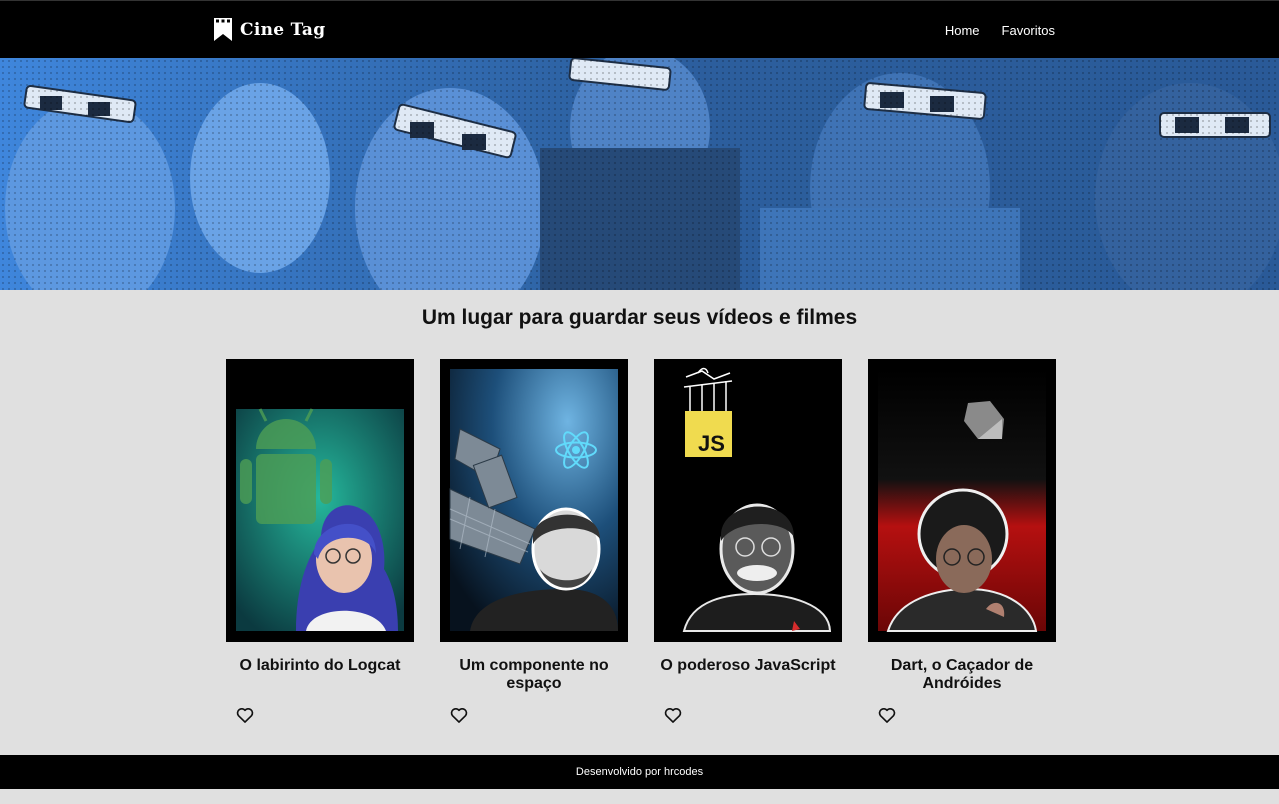 The height and width of the screenshot is (804, 1279). What do you see at coordinates (283, 29) in the screenshot?
I see `logo-text: Cine Tag` at bounding box center [283, 29].